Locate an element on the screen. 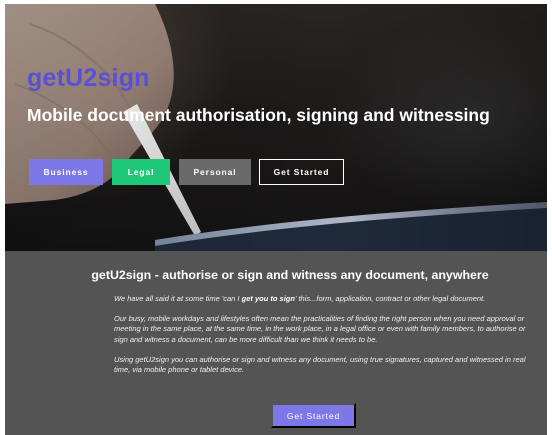 The image size is (552, 435). cta-get-started-button: Get Started is located at coordinates (313, 415).